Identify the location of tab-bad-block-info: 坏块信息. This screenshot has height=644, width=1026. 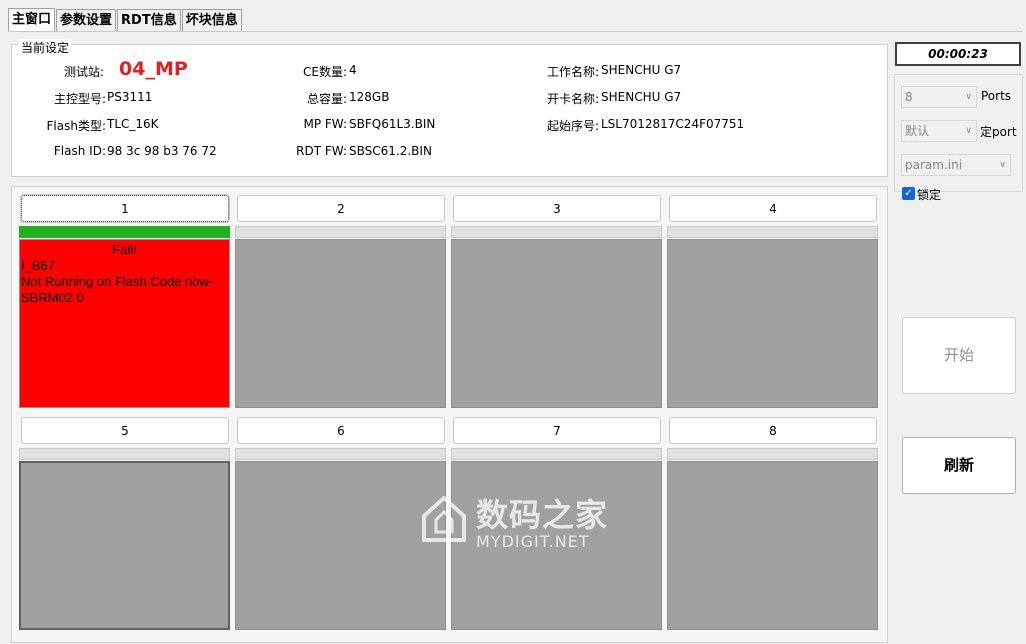
(211, 20).